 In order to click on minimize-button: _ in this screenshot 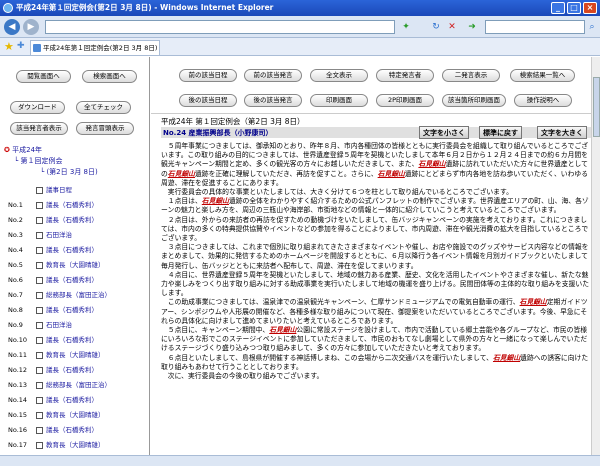, I will do `click(558, 8)`.